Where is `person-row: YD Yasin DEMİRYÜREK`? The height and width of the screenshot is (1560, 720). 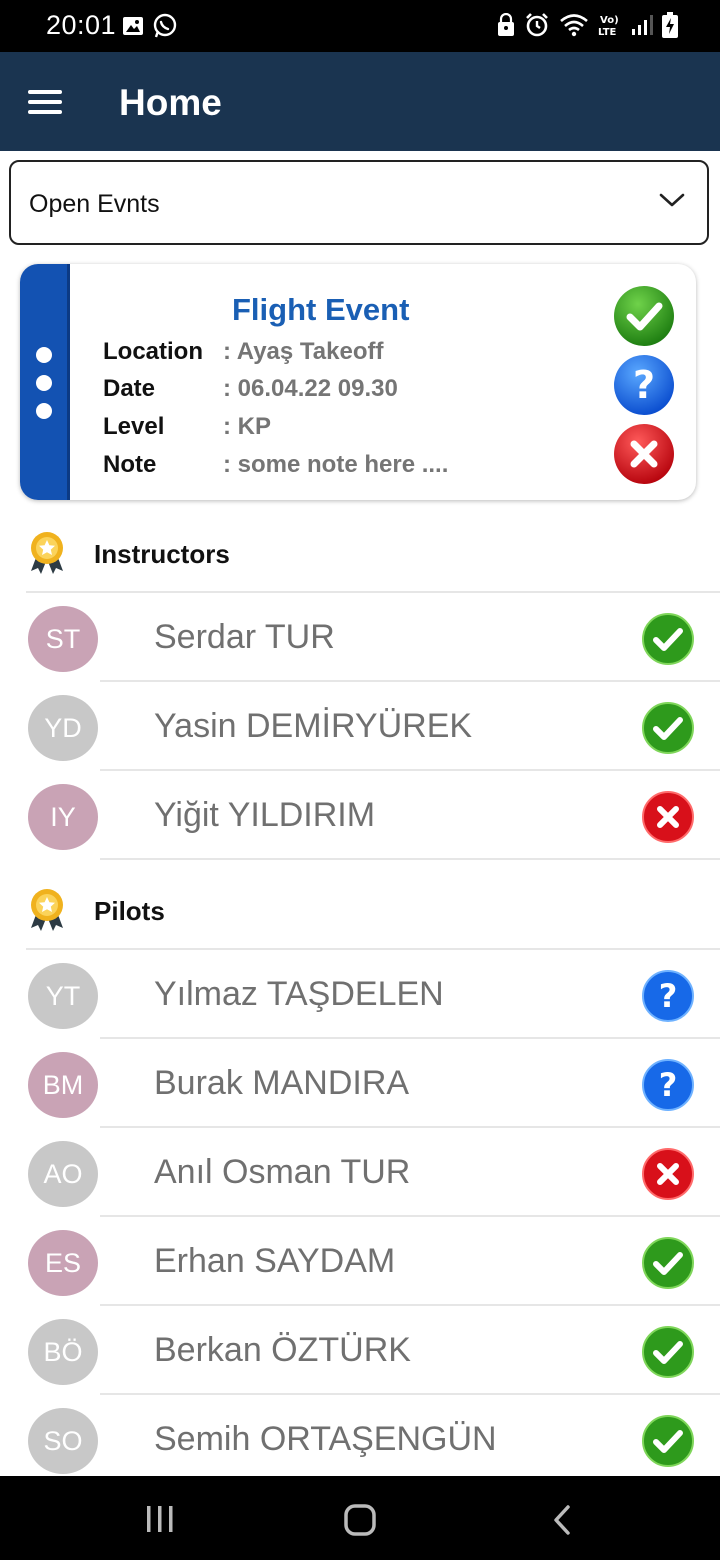 person-row: YD Yasin DEMİRYÜREK is located at coordinates (360, 726).